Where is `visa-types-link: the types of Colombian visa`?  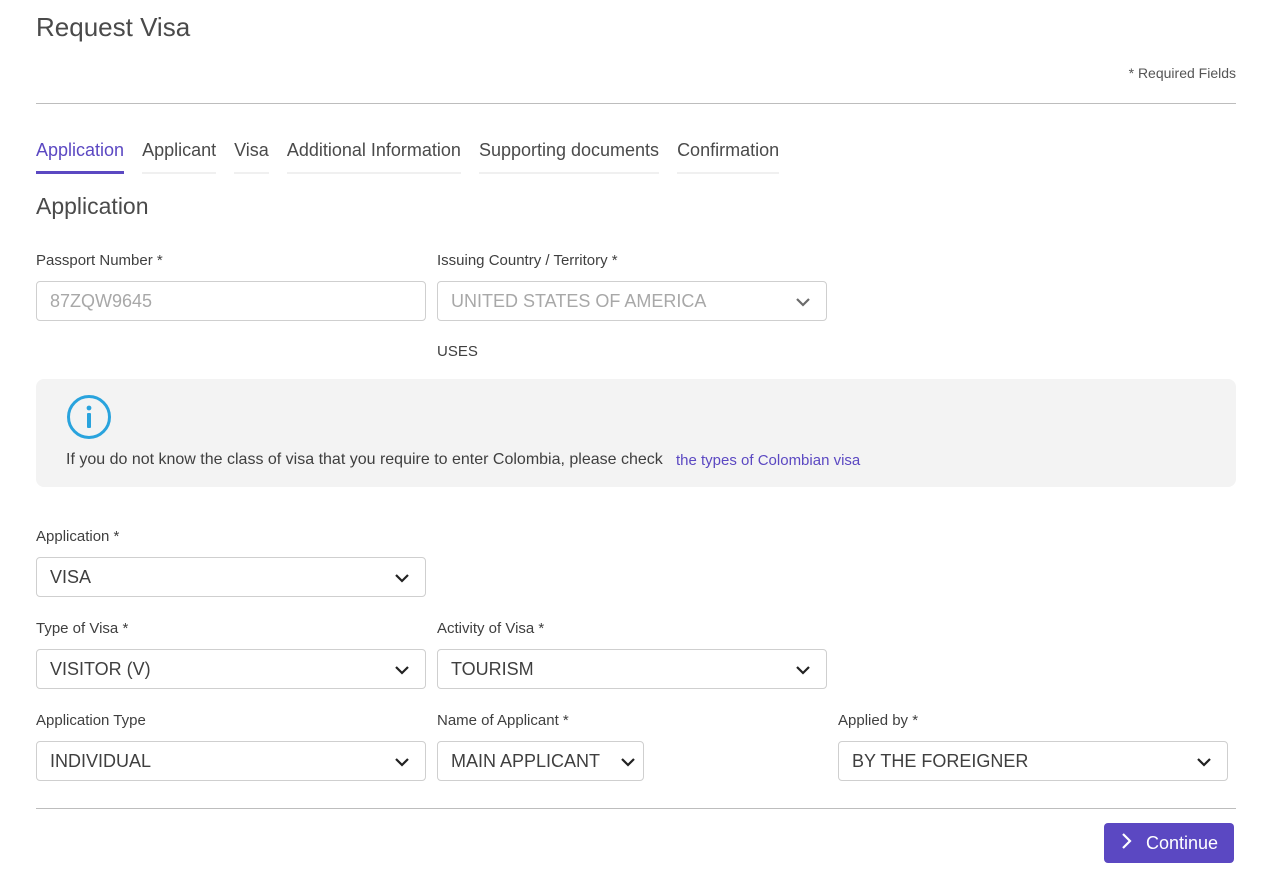 visa-types-link: the types of Colombian visa is located at coordinates (768, 460).